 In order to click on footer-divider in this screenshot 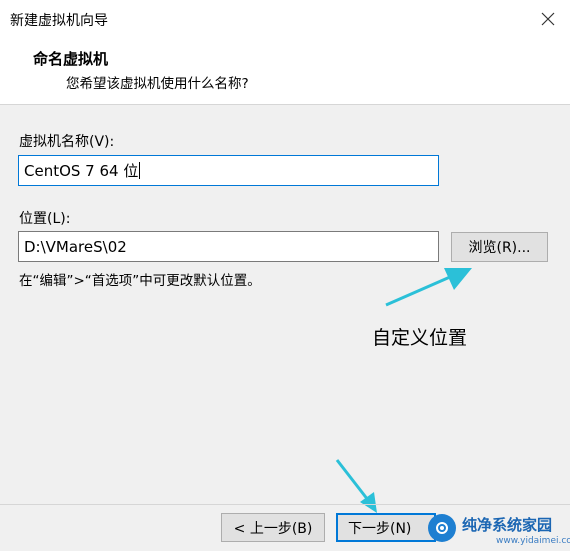, I will do `click(285, 504)`.